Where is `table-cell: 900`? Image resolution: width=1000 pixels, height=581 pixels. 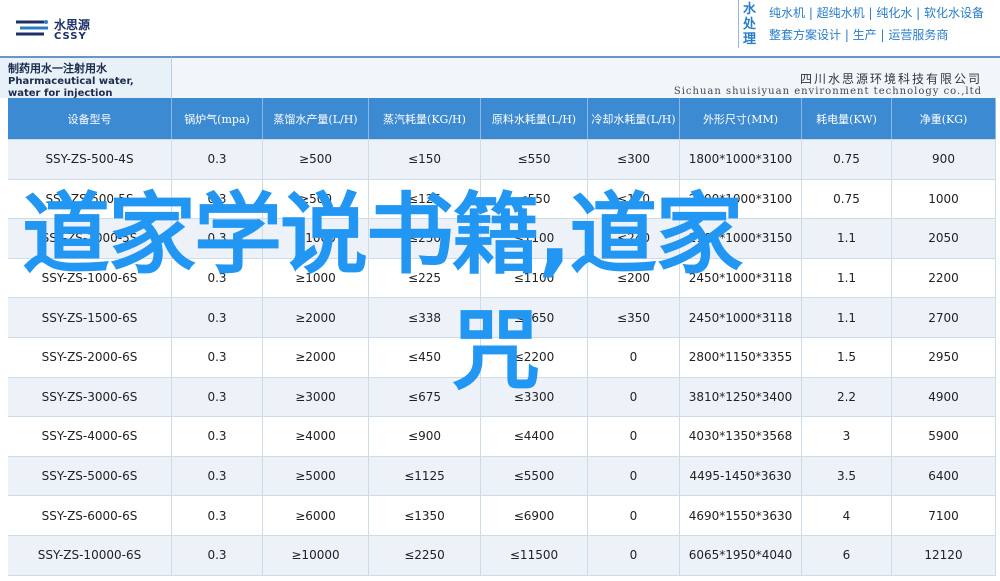
table-cell: 900 is located at coordinates (944, 159).